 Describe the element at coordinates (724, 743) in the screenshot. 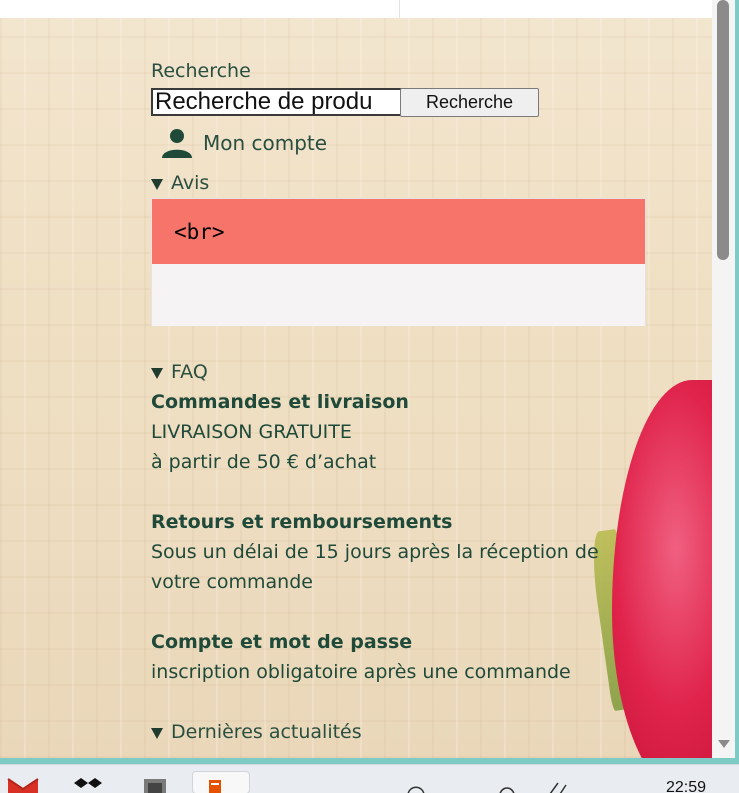

I see `scroll-down-arrow-icon` at that location.